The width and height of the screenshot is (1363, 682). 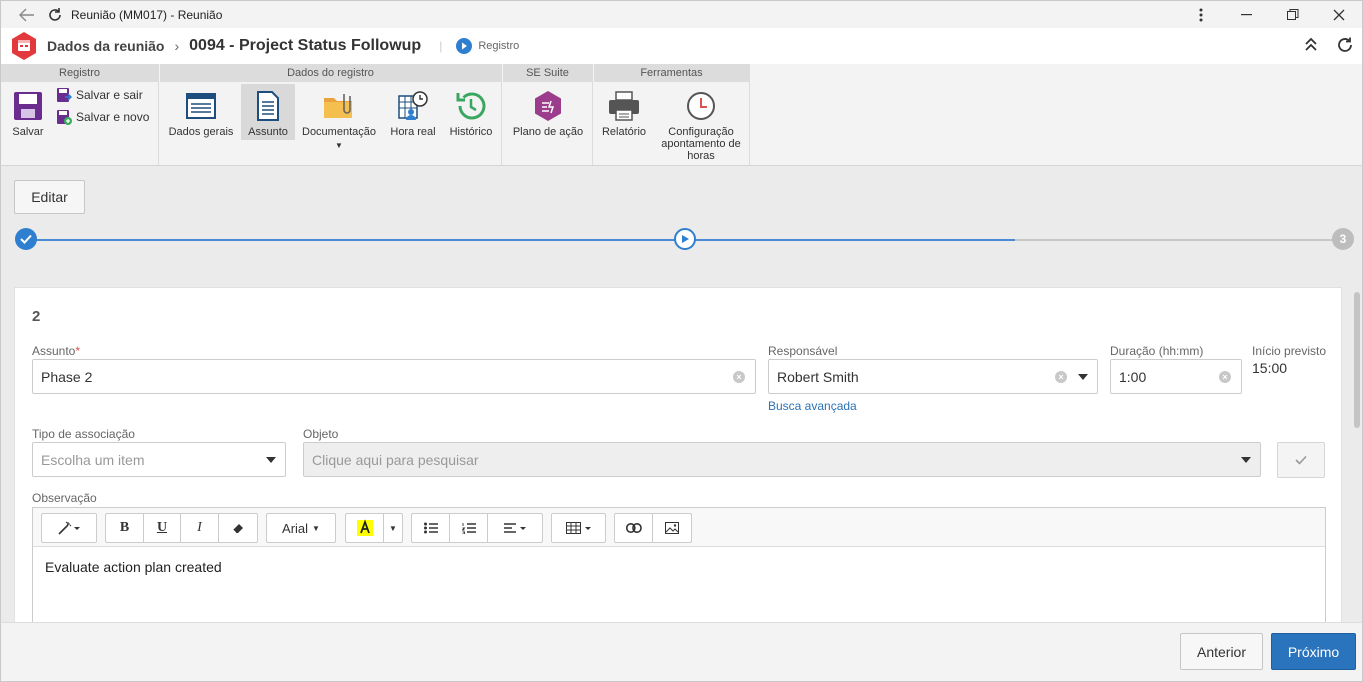 I want to click on format-group: B U I, so click(x=181, y=528).